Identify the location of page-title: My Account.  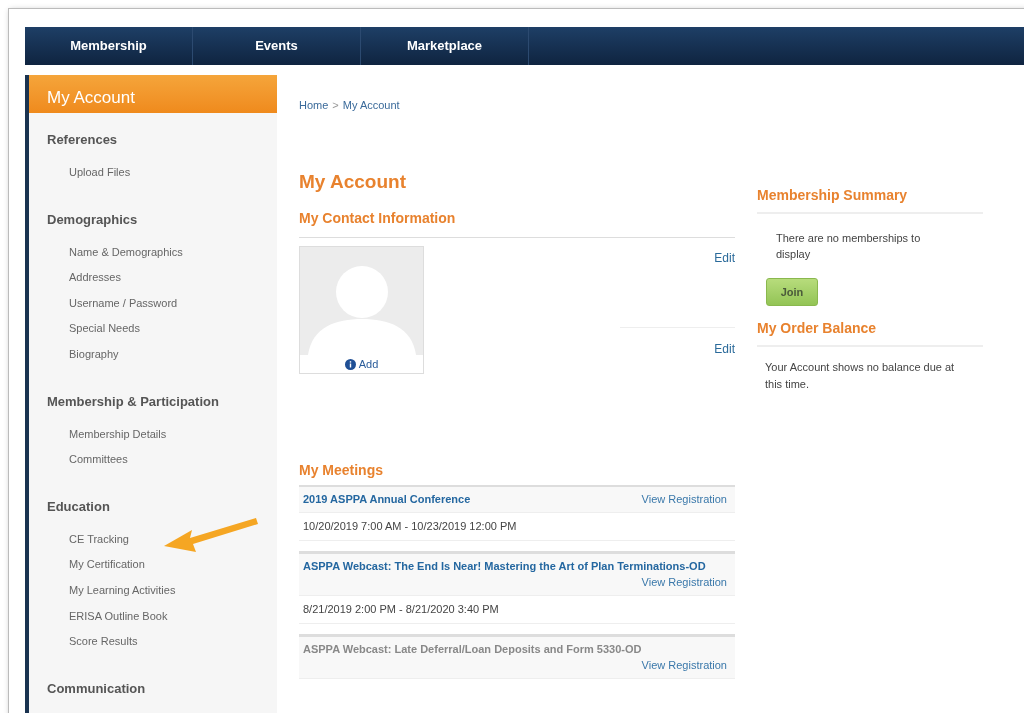
(353, 181).